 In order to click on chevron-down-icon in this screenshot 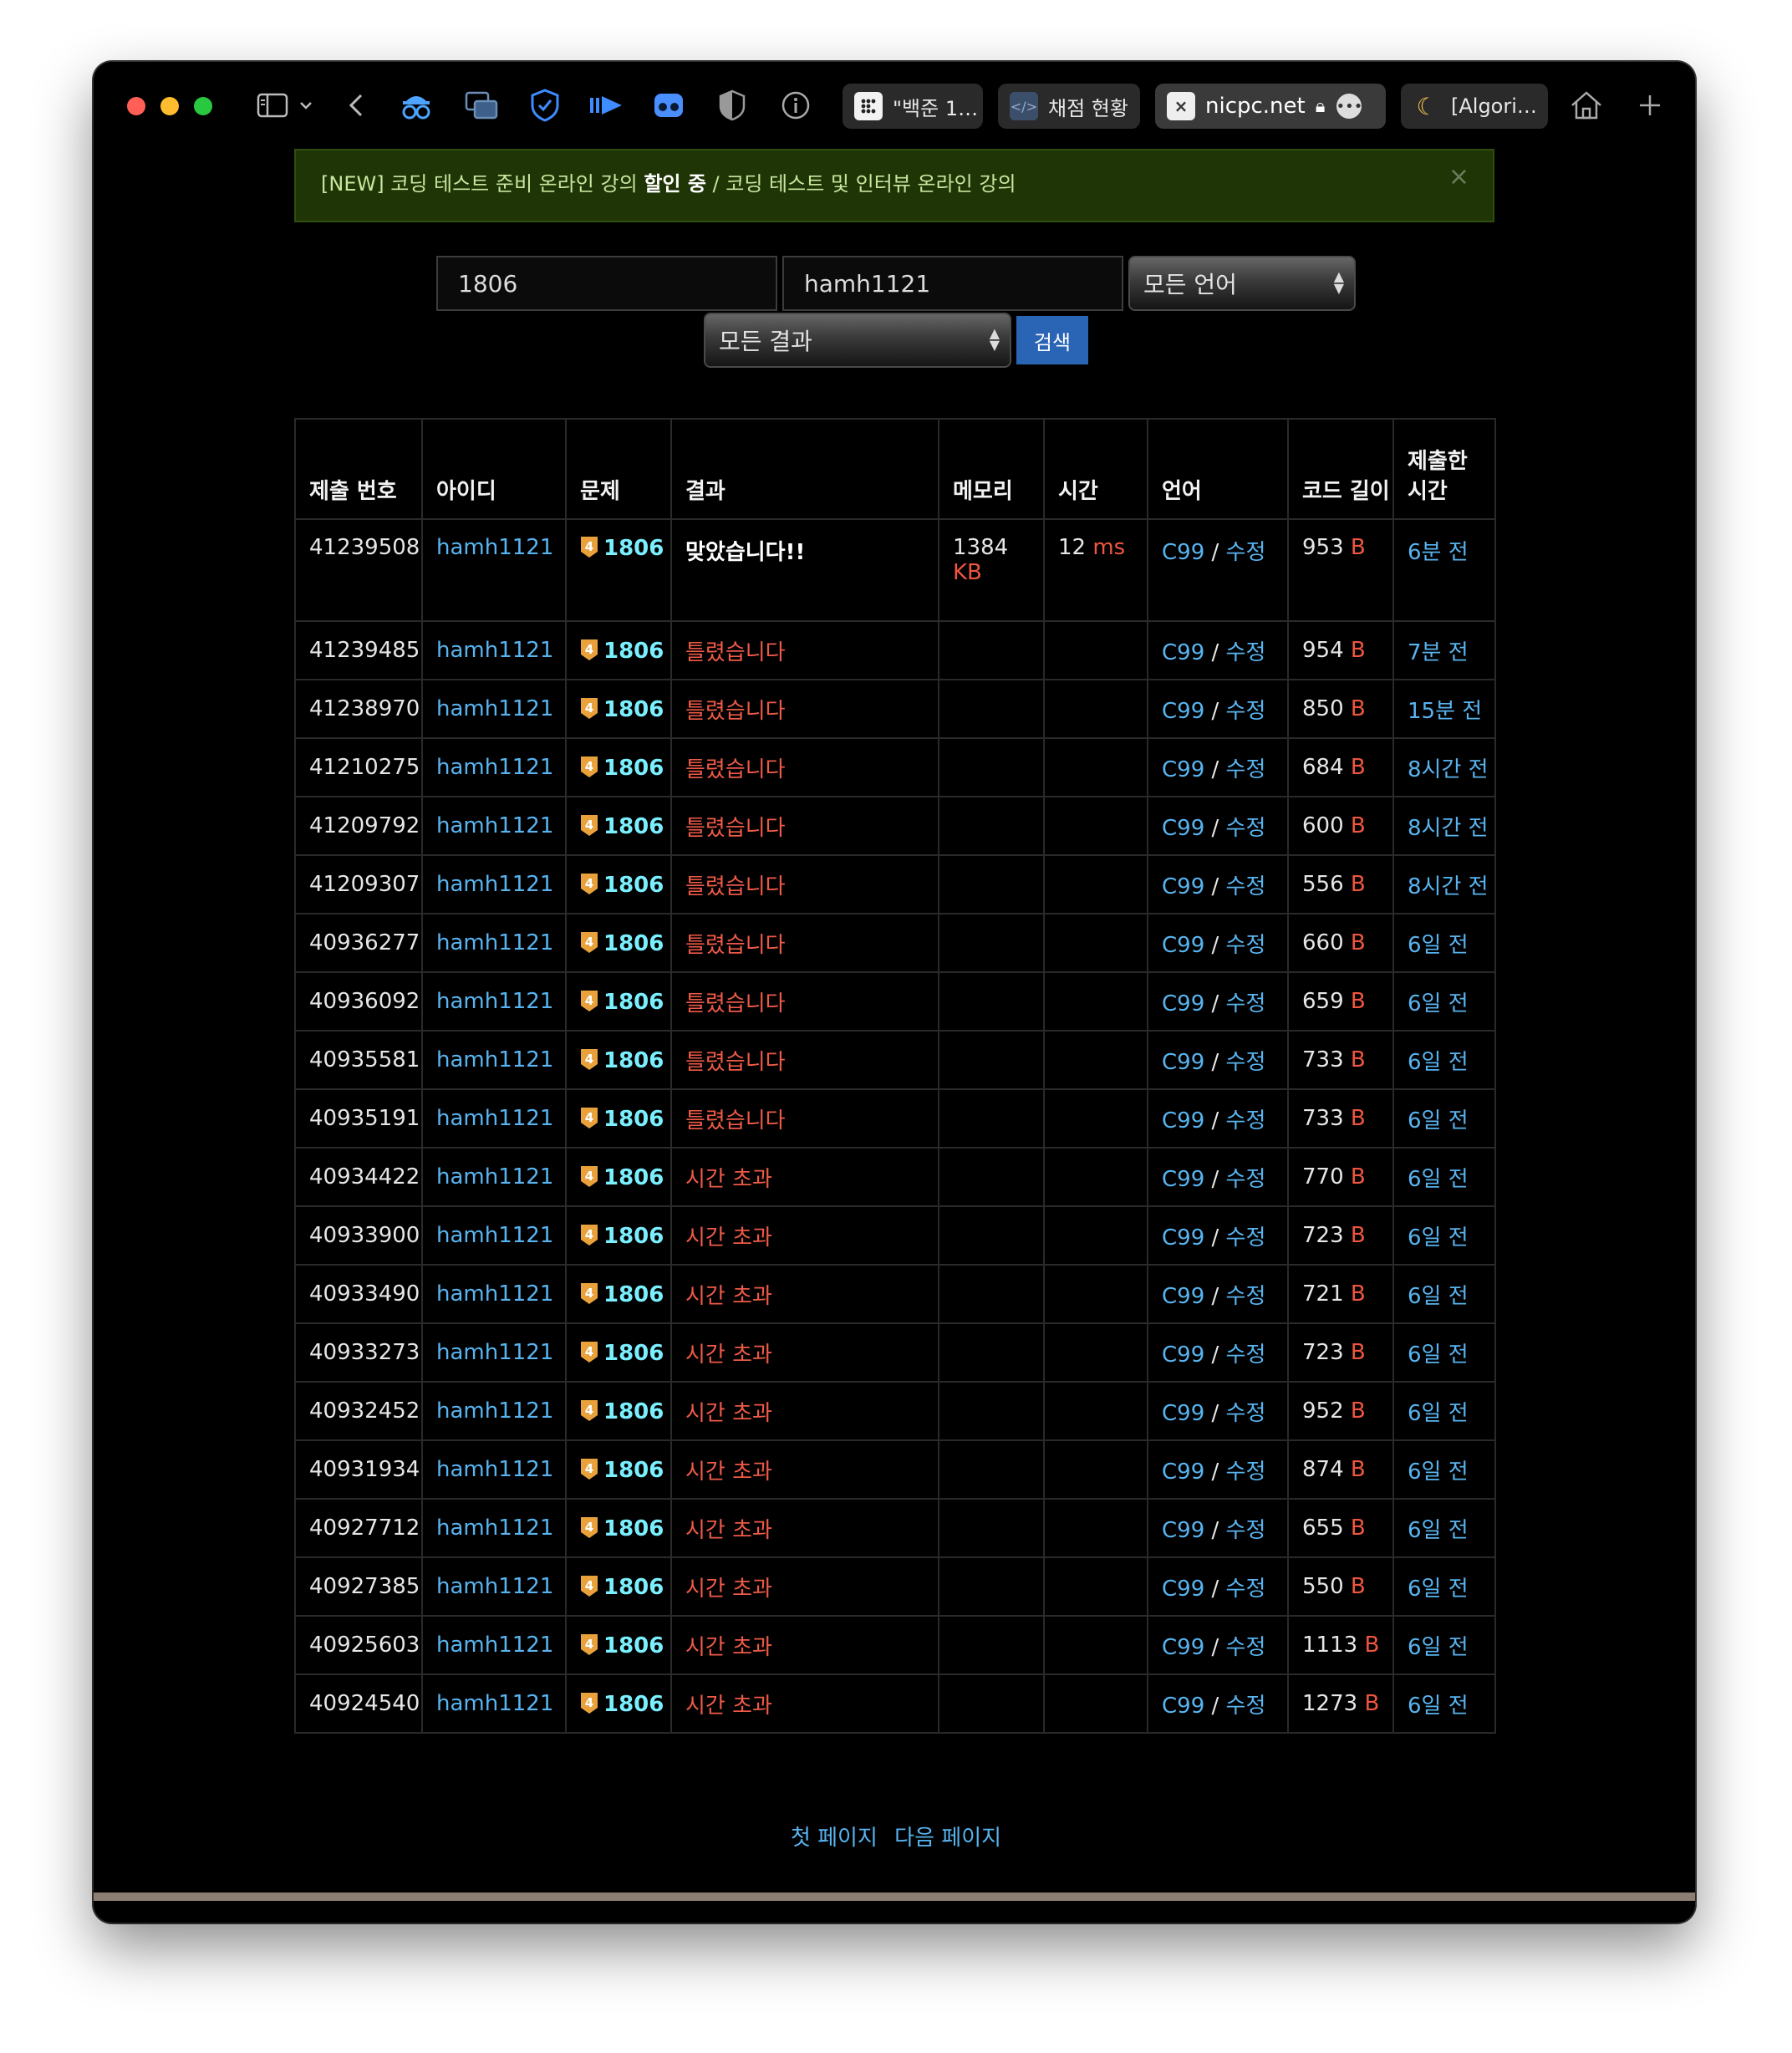, I will do `click(306, 105)`.